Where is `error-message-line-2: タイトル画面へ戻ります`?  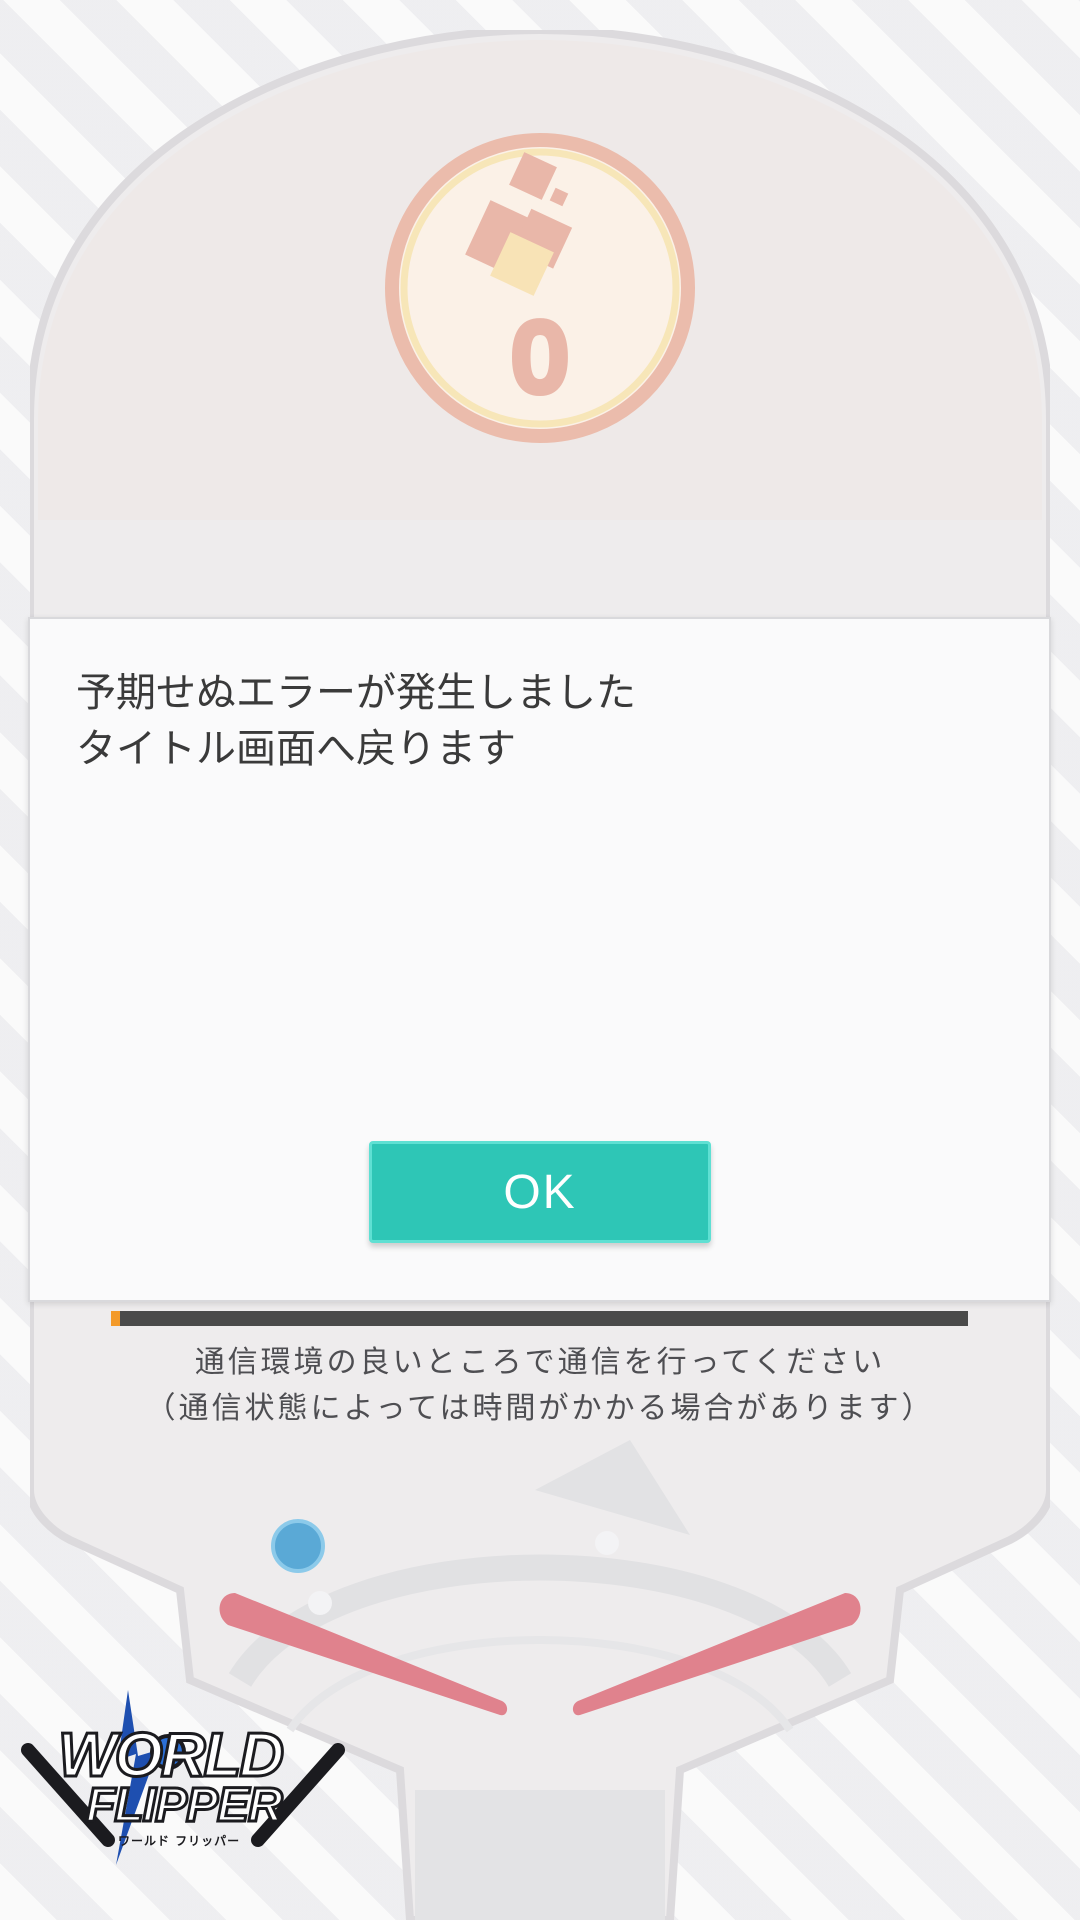 error-message-line-2: タイトル画面へ戻ります is located at coordinates (296, 749).